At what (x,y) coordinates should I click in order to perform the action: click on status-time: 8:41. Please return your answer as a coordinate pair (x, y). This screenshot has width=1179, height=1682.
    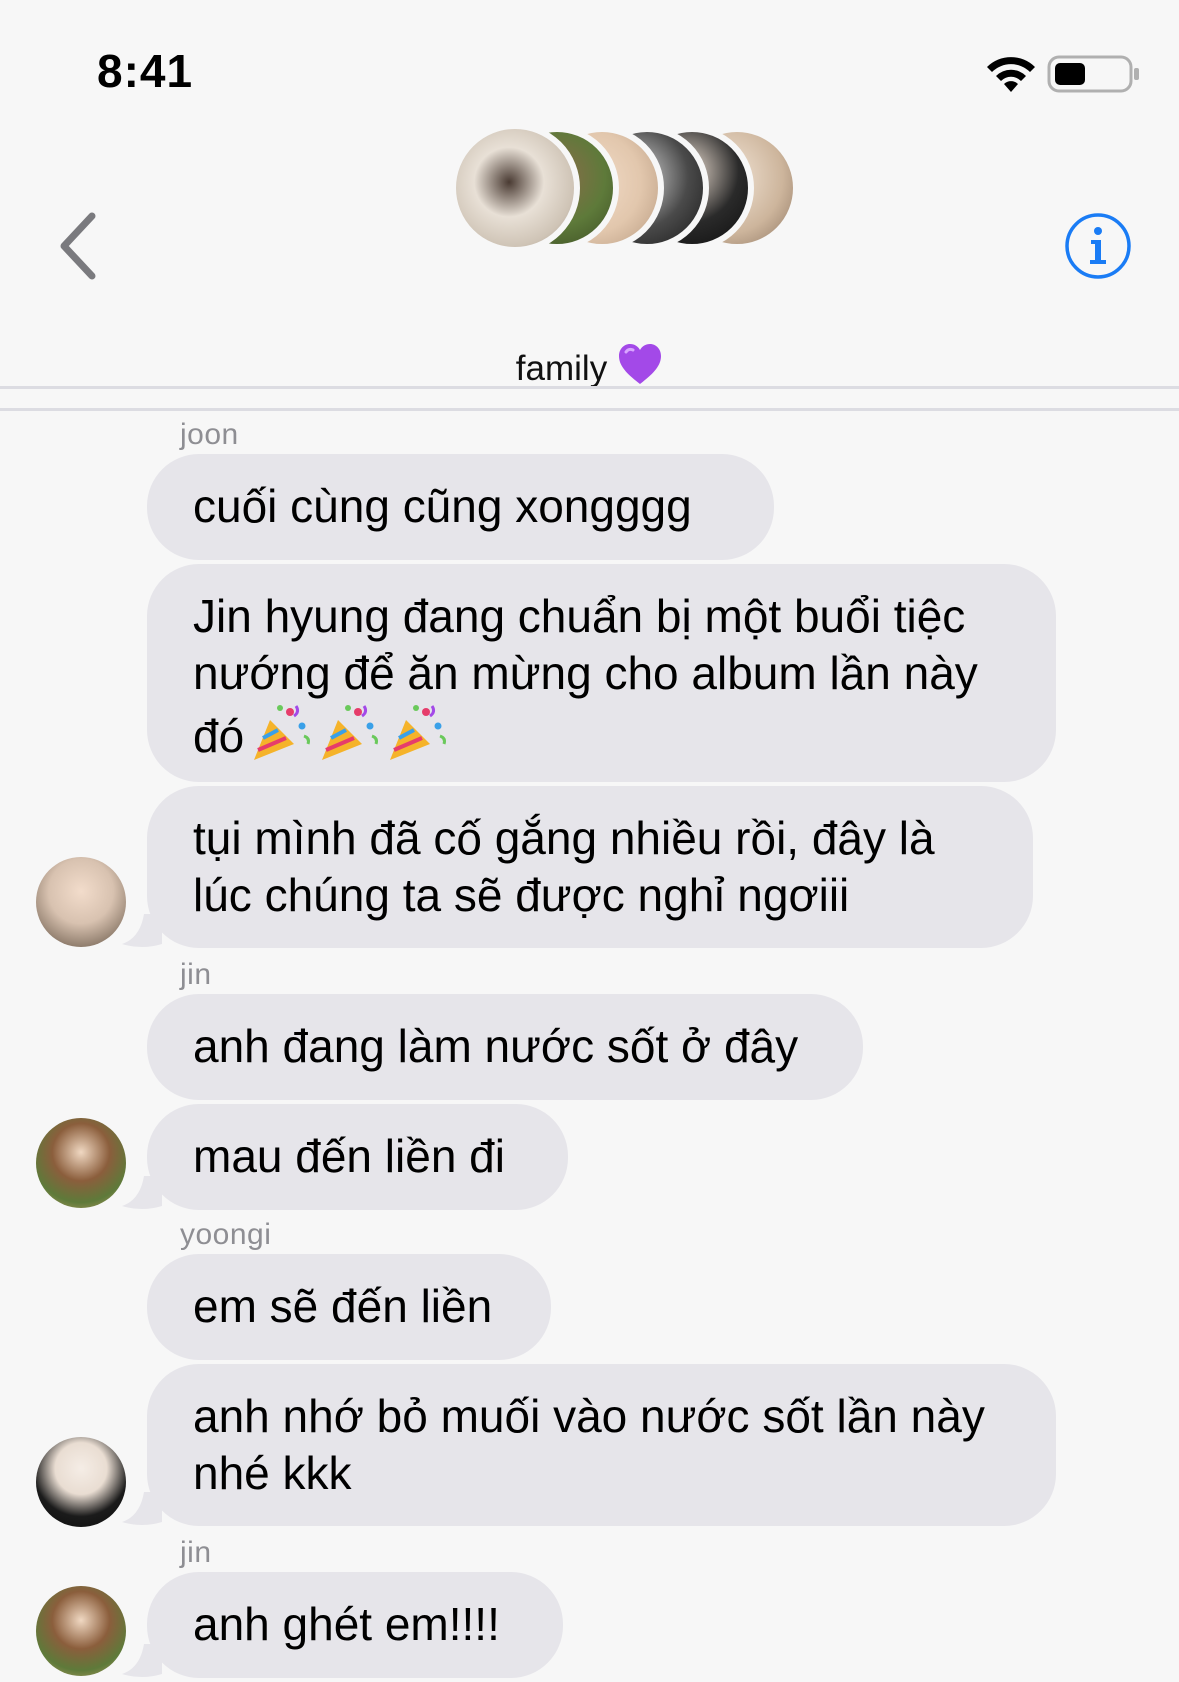
    Looking at the image, I should click on (145, 71).